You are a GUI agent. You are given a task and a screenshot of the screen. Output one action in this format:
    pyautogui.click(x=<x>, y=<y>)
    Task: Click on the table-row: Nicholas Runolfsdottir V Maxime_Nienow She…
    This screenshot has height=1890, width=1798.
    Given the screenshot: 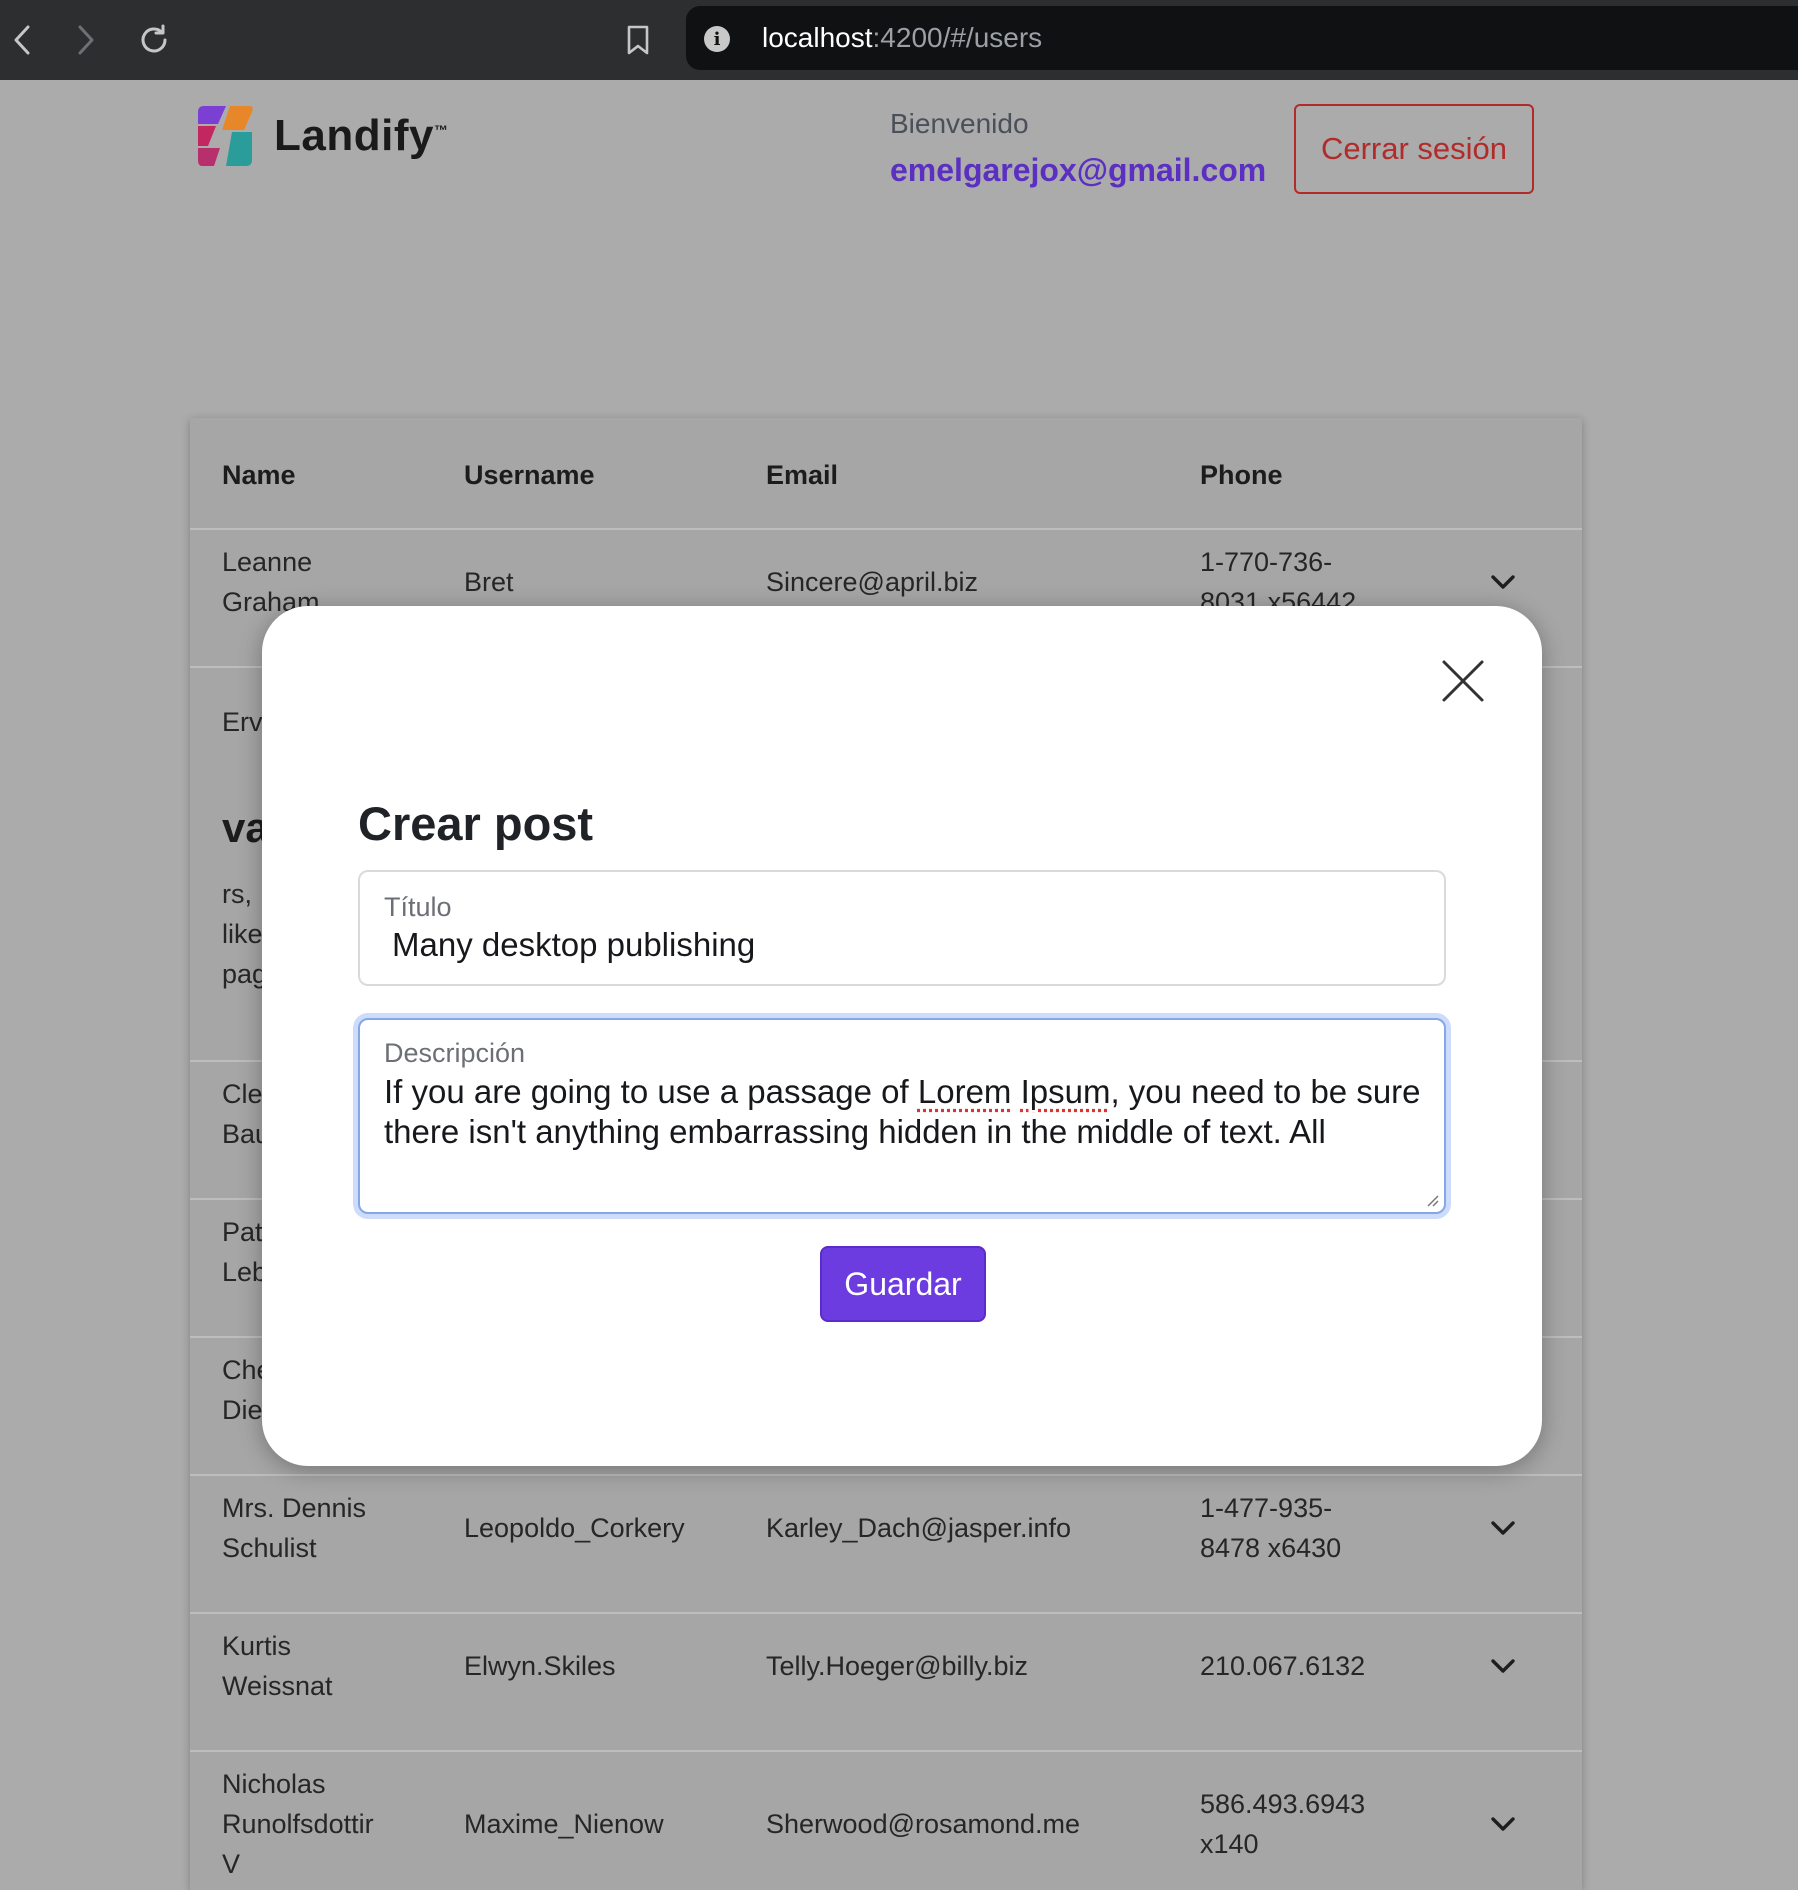 What is the action you would take?
    pyautogui.click(x=886, y=1820)
    